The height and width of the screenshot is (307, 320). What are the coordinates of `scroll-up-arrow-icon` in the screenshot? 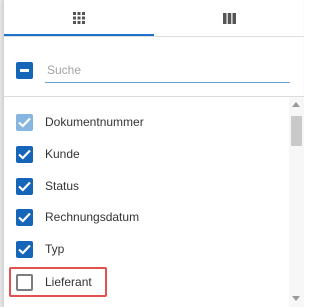 It's located at (296, 104).